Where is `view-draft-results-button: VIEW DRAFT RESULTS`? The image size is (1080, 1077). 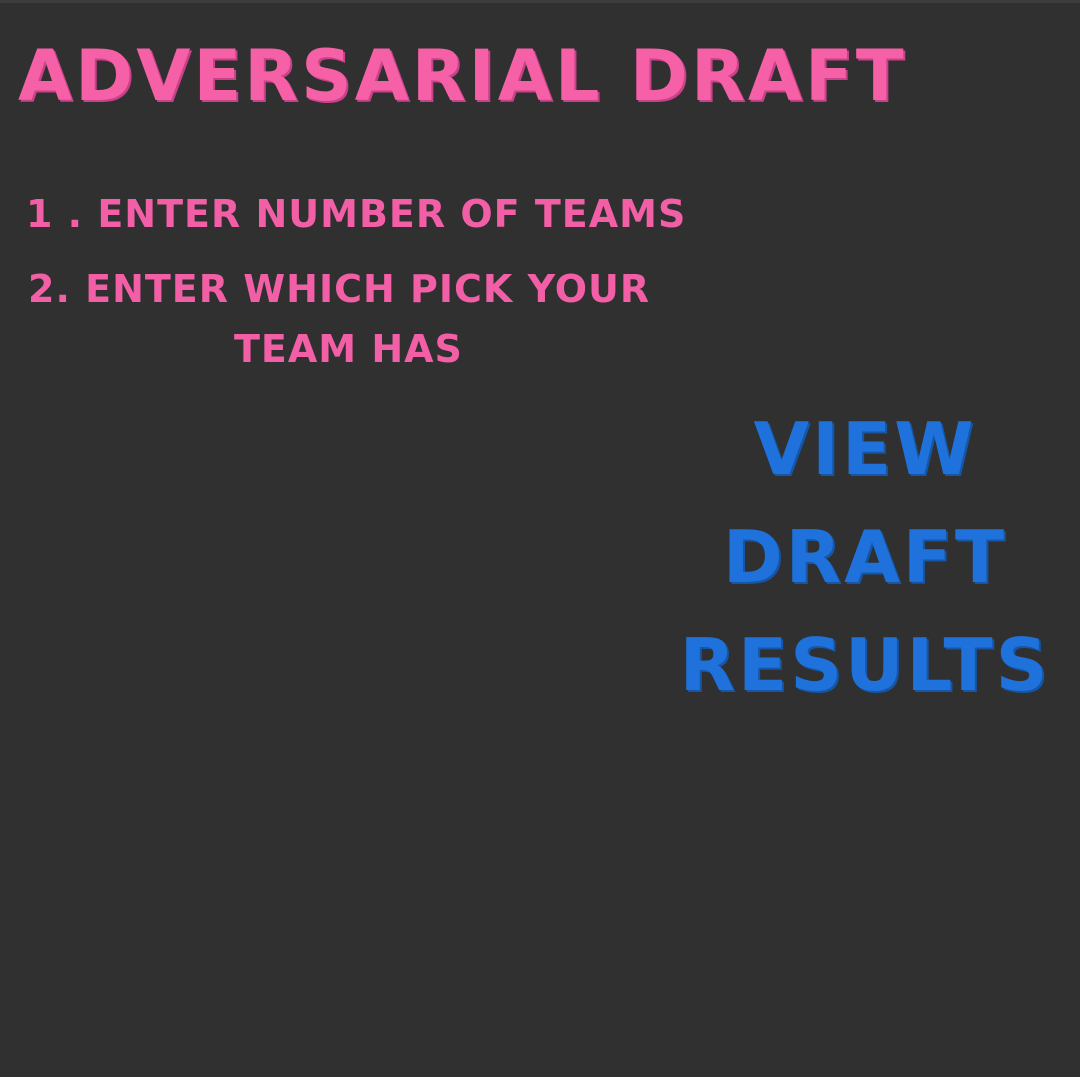 view-draft-results-button: VIEW DRAFT RESULTS is located at coordinates (865, 551).